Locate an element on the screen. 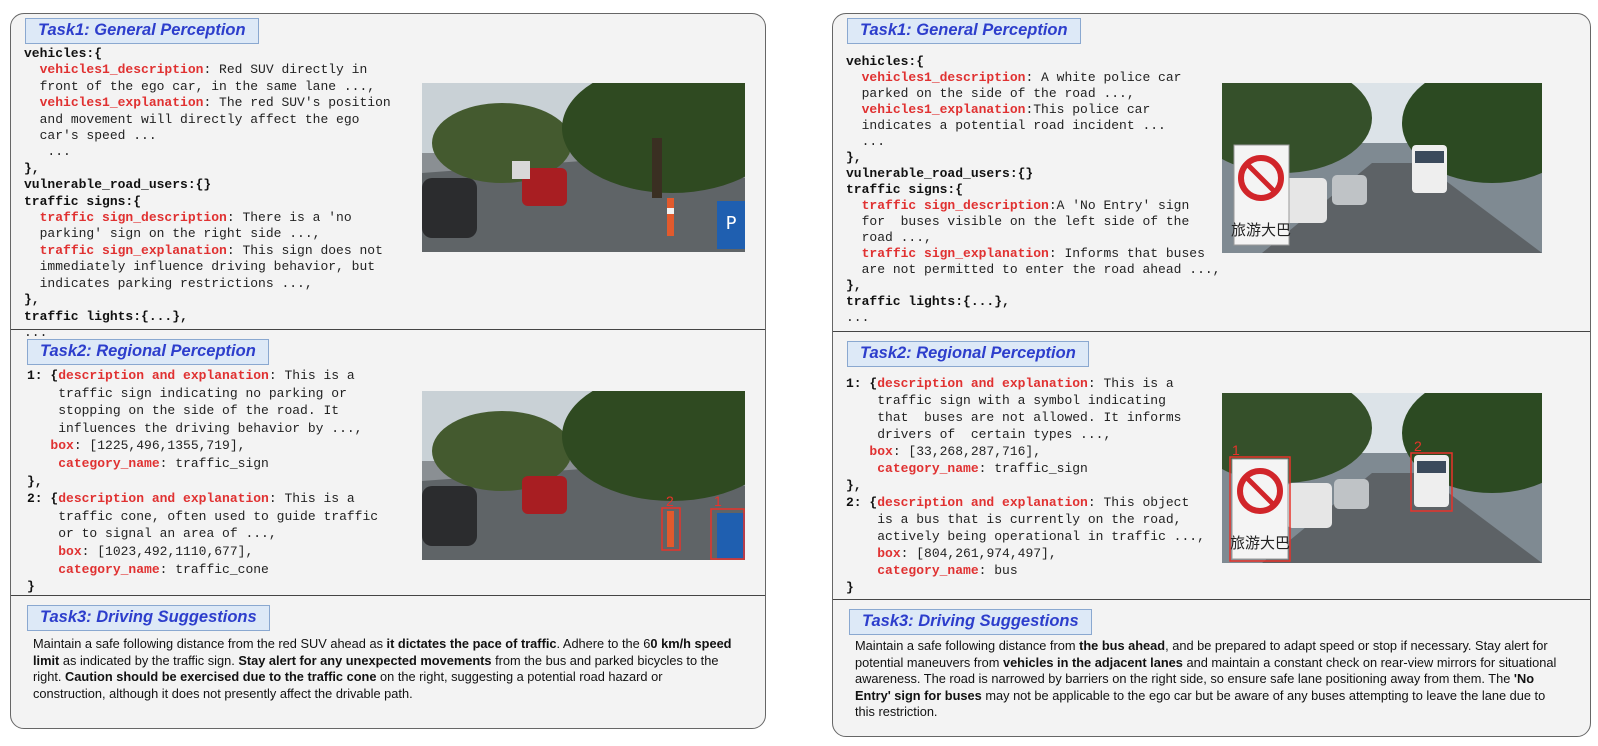 The height and width of the screenshot is (746, 1598). highway-scene-photo-annotated: 旅游大巴 1 2 is located at coordinates (1382, 478).